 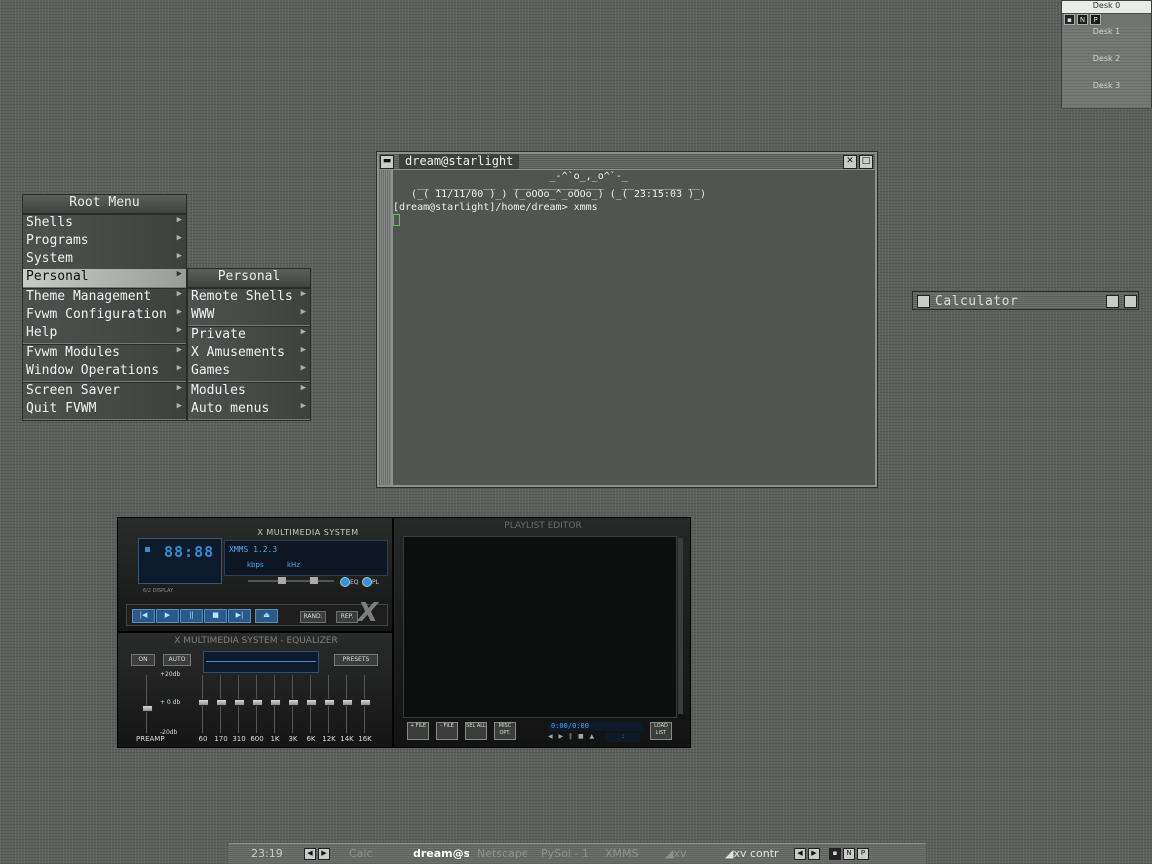 I want to click on playlist-list, so click(x=540, y=627).